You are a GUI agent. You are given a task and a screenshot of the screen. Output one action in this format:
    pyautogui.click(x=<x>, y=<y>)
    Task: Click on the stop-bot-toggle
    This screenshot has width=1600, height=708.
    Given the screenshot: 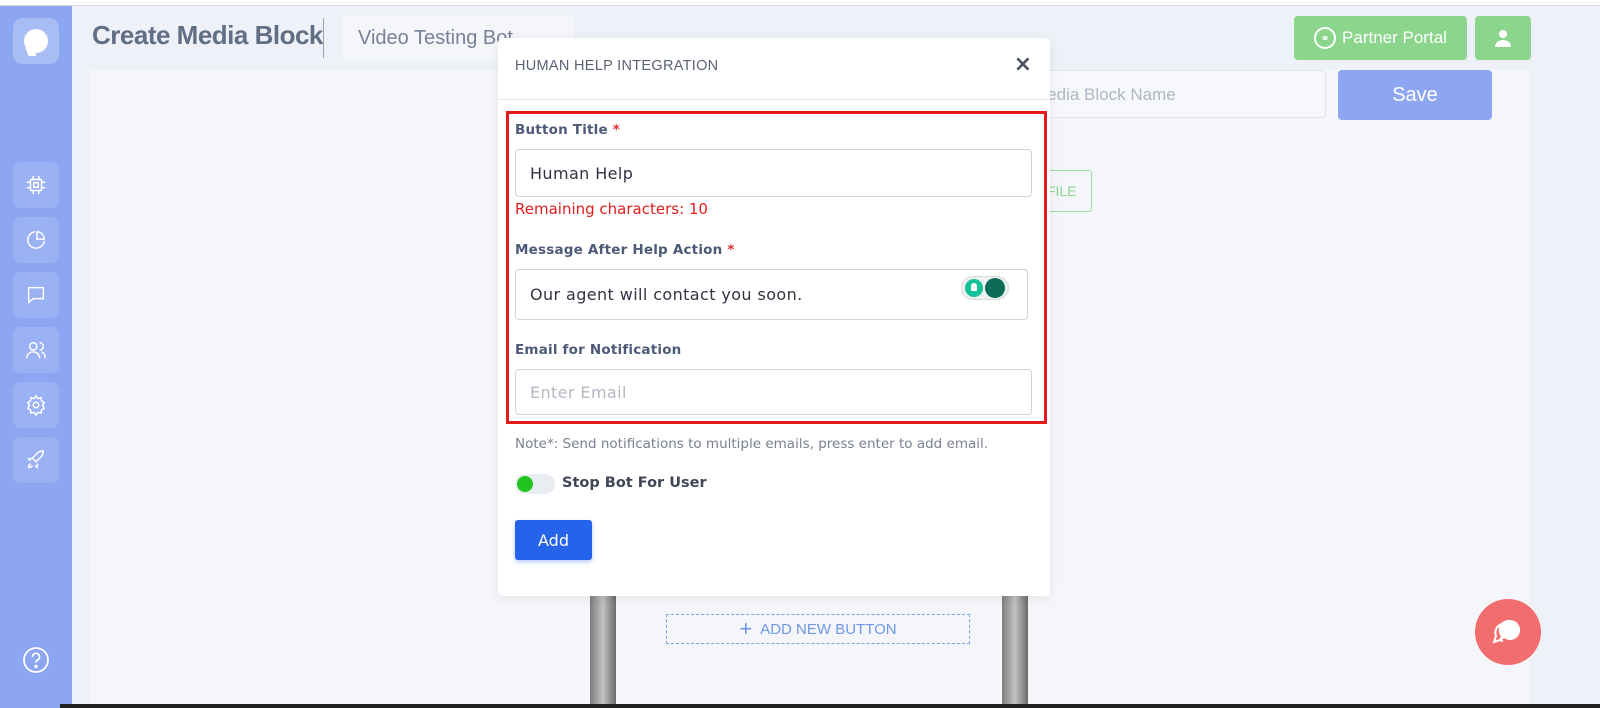 What is the action you would take?
    pyautogui.click(x=535, y=484)
    